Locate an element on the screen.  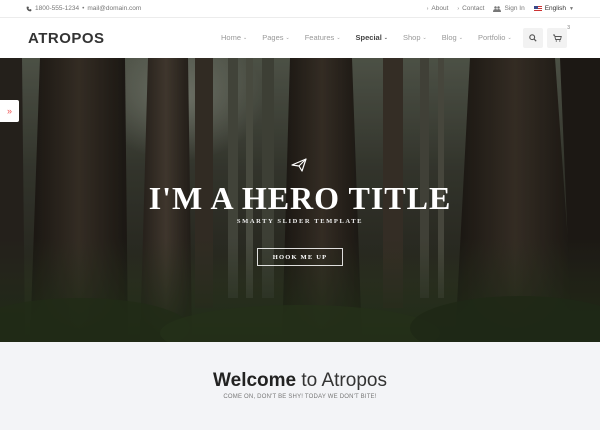
contact-label: Contact is located at coordinates (473, 8).